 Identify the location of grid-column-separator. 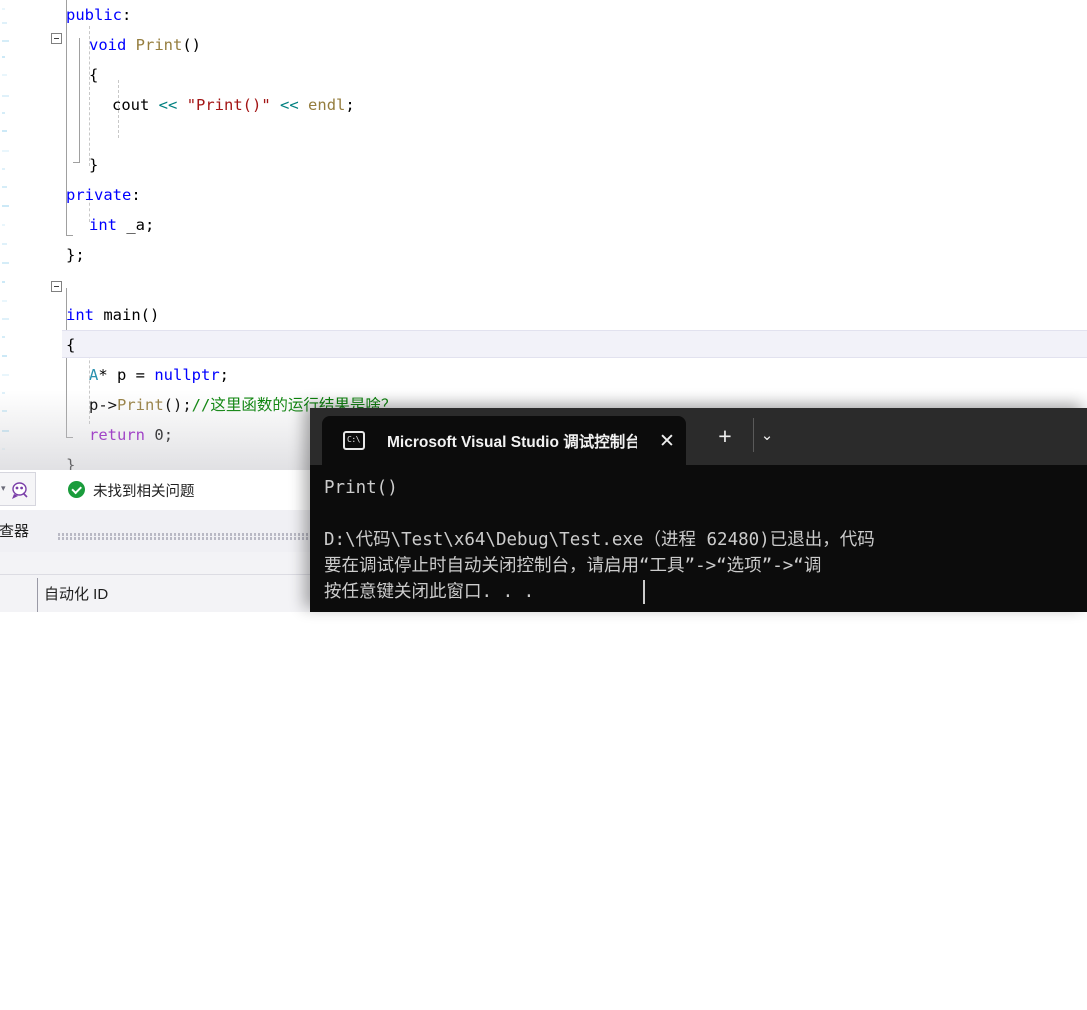
(37, 595).